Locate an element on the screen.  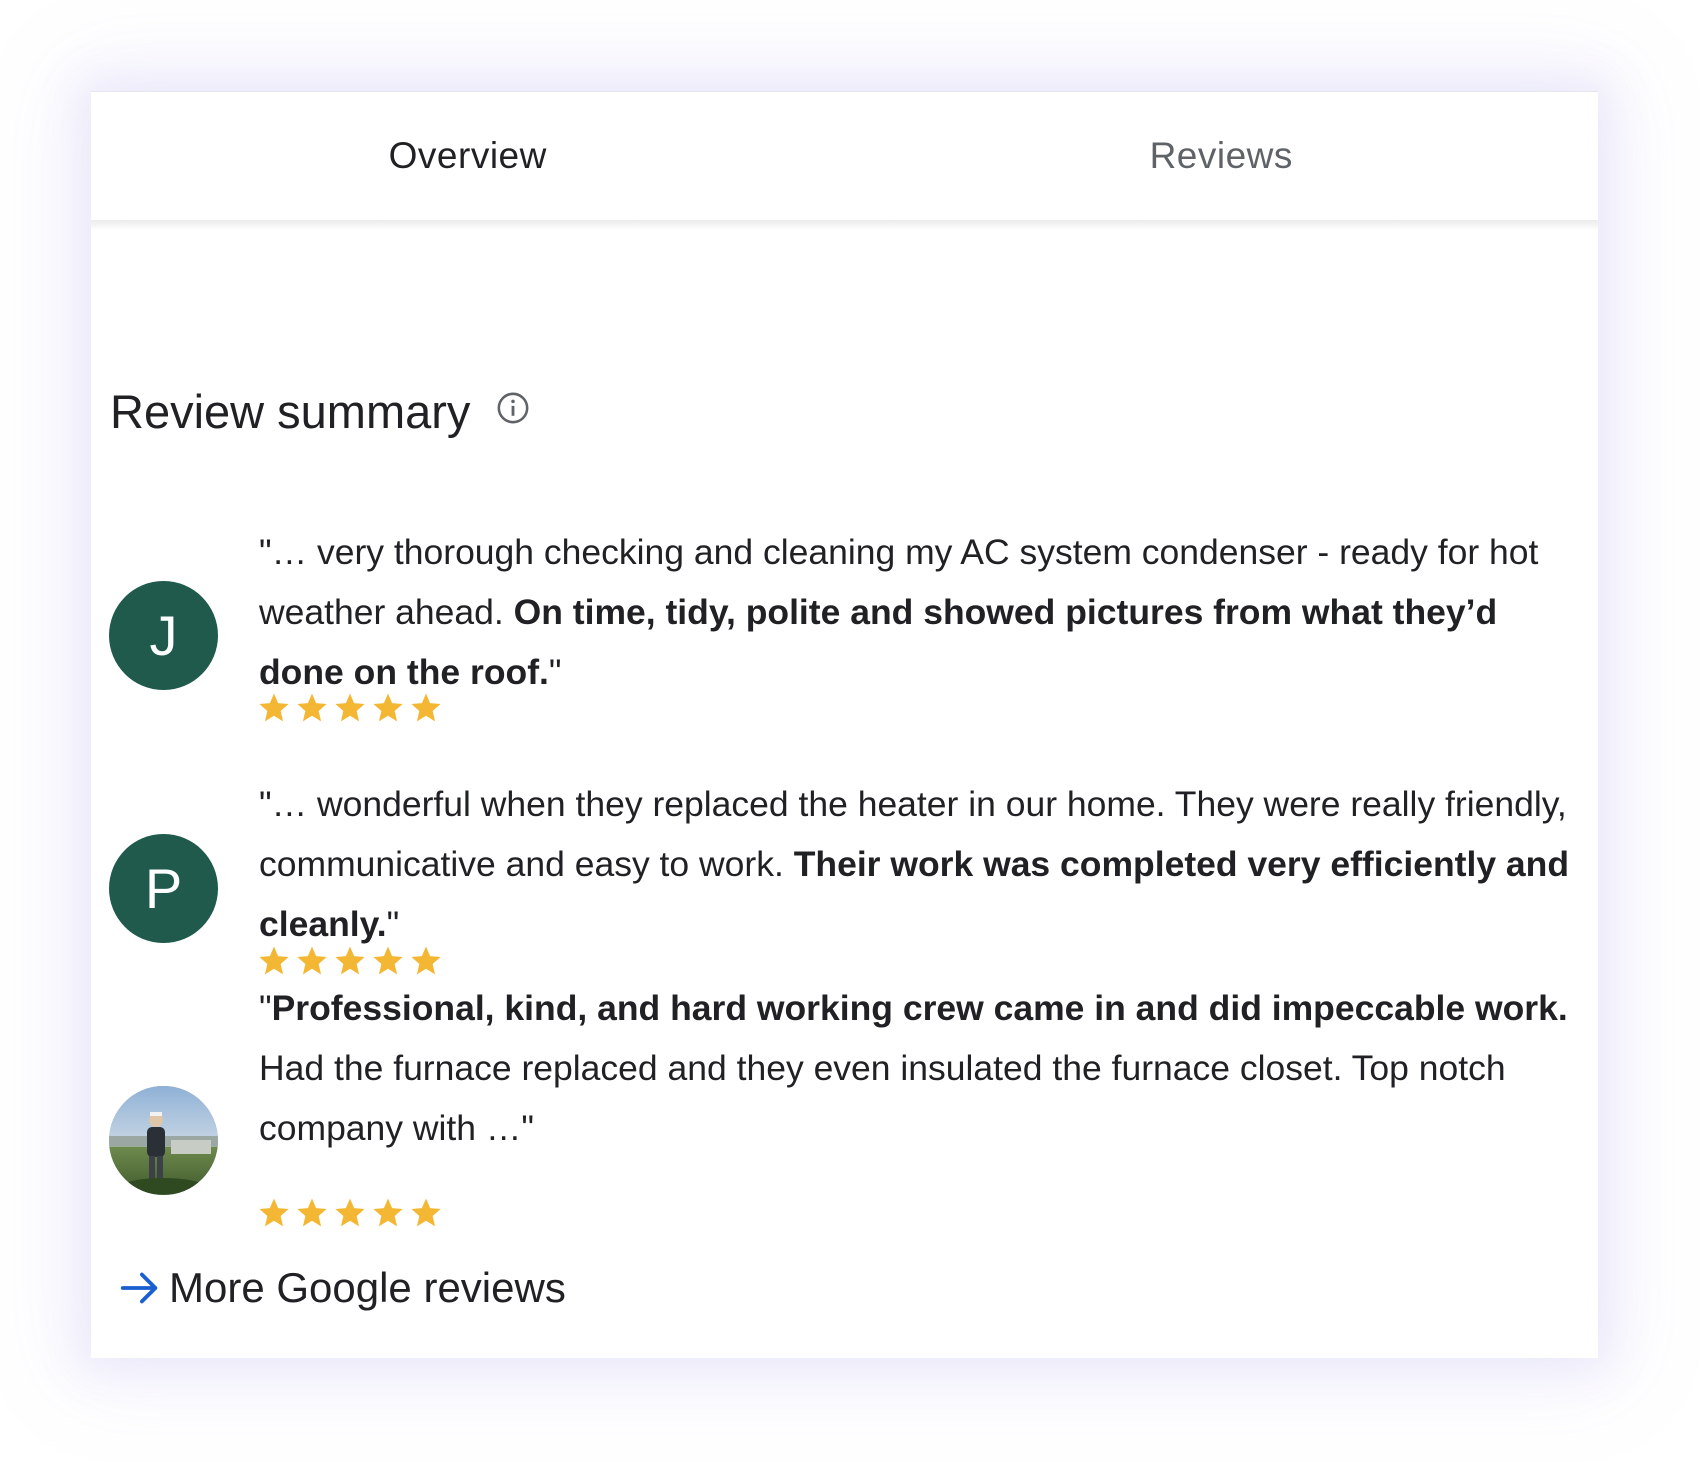
avatar-photo is located at coordinates (163, 1140).